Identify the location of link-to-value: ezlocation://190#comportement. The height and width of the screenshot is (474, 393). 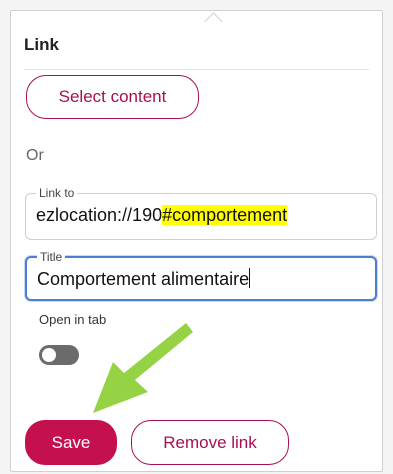
(162, 215).